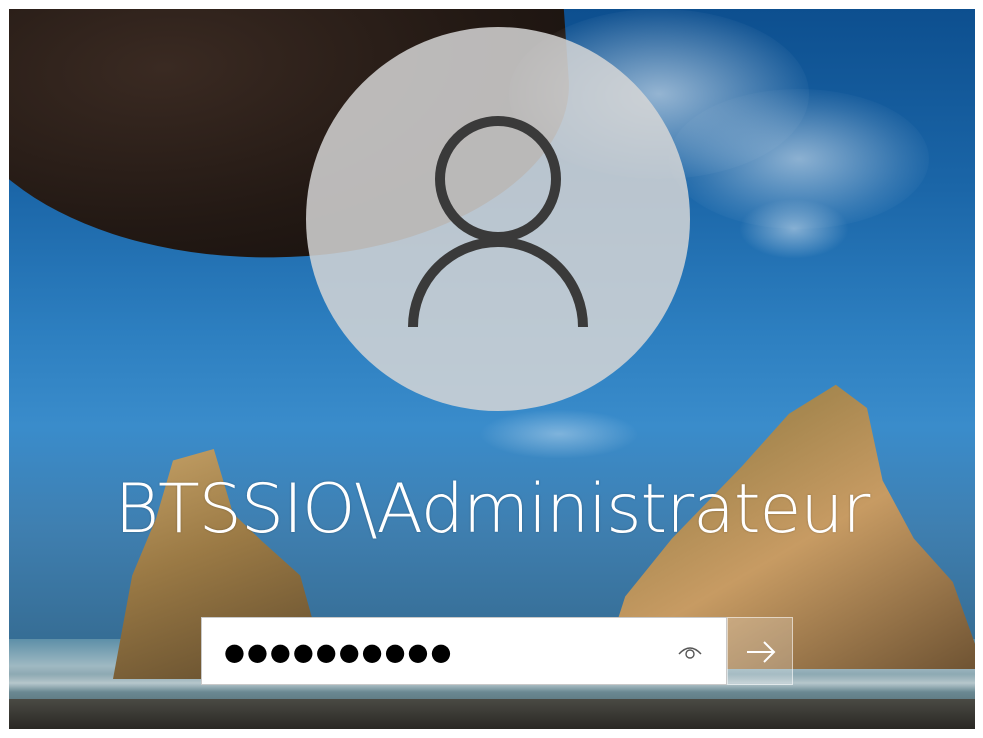 This screenshot has height=738, width=983. I want to click on password-value: ●●●●●●●●●●, so click(339, 652).